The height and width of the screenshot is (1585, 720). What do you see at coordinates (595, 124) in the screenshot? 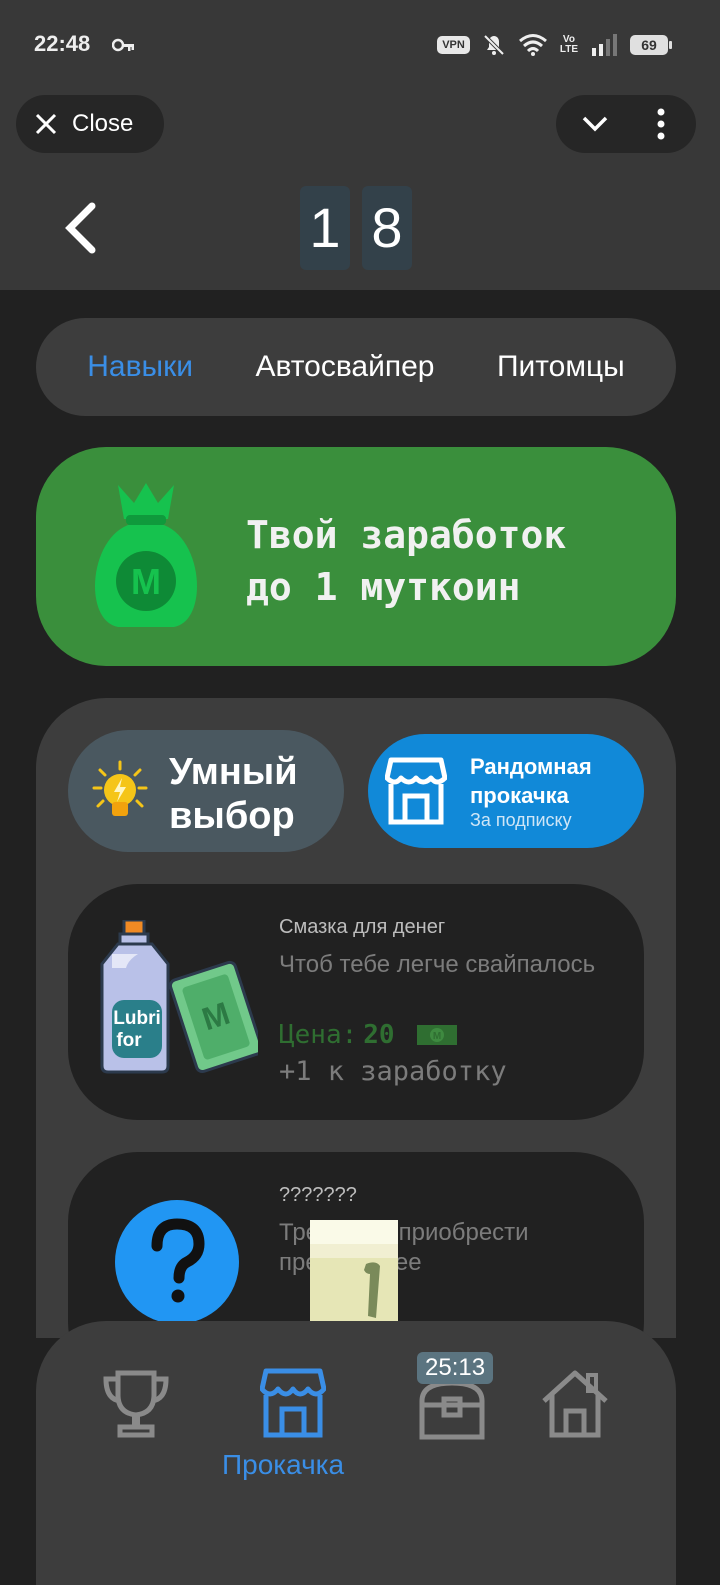
I see `chevron-down-icon` at bounding box center [595, 124].